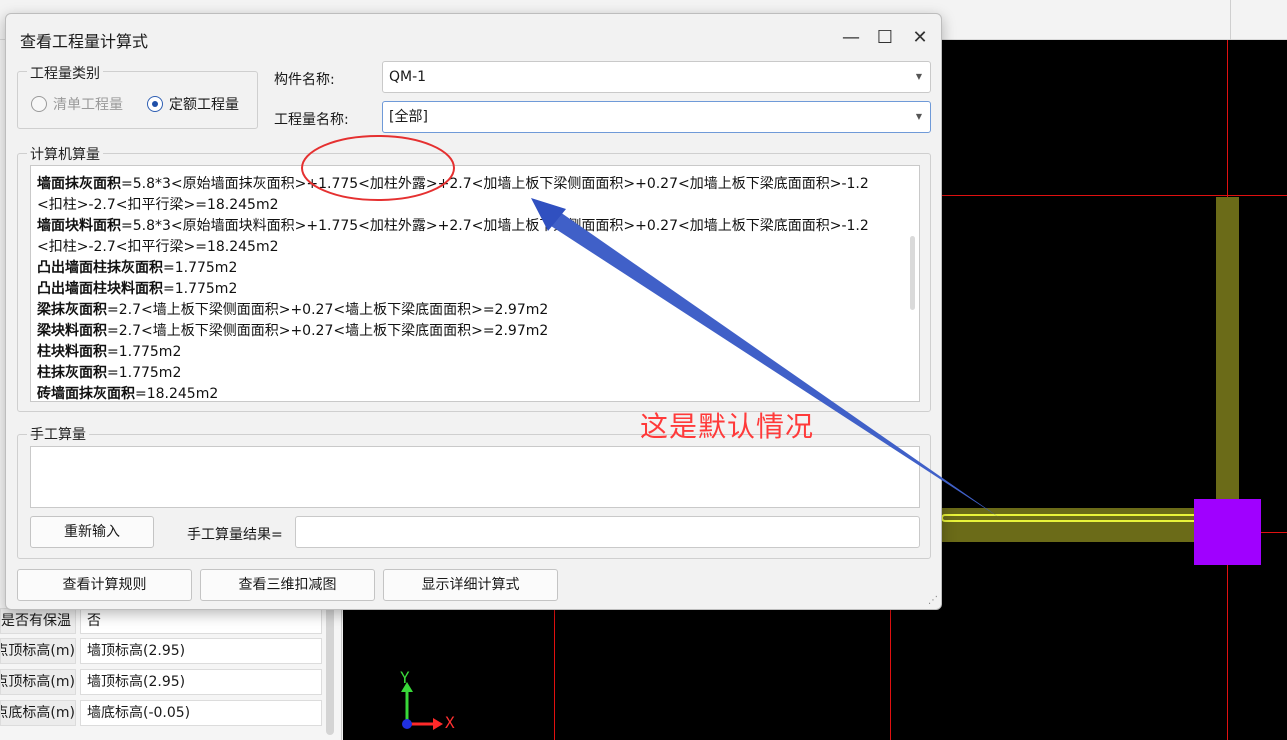  I want to click on property-value: 墙底标高(-0.05), so click(201, 713).